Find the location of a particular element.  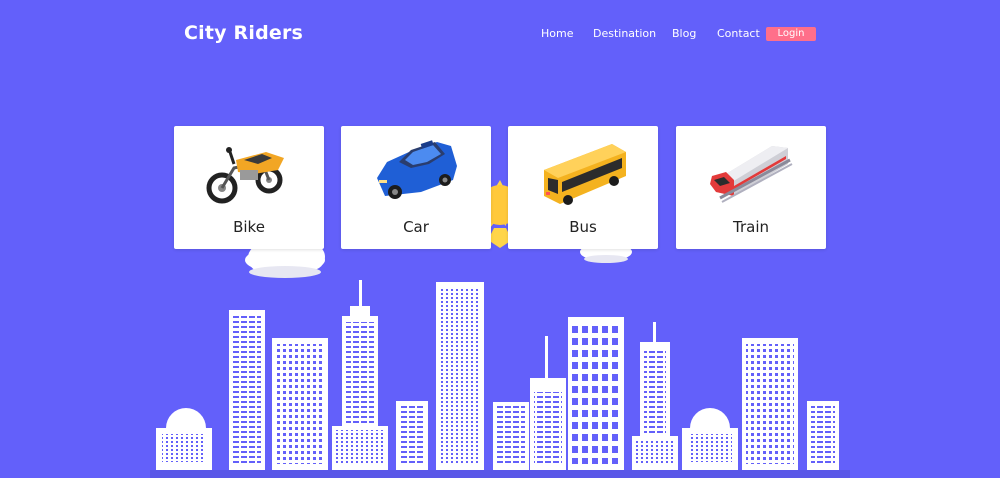

vehicle-card-bus: Bus is located at coordinates (583, 187).